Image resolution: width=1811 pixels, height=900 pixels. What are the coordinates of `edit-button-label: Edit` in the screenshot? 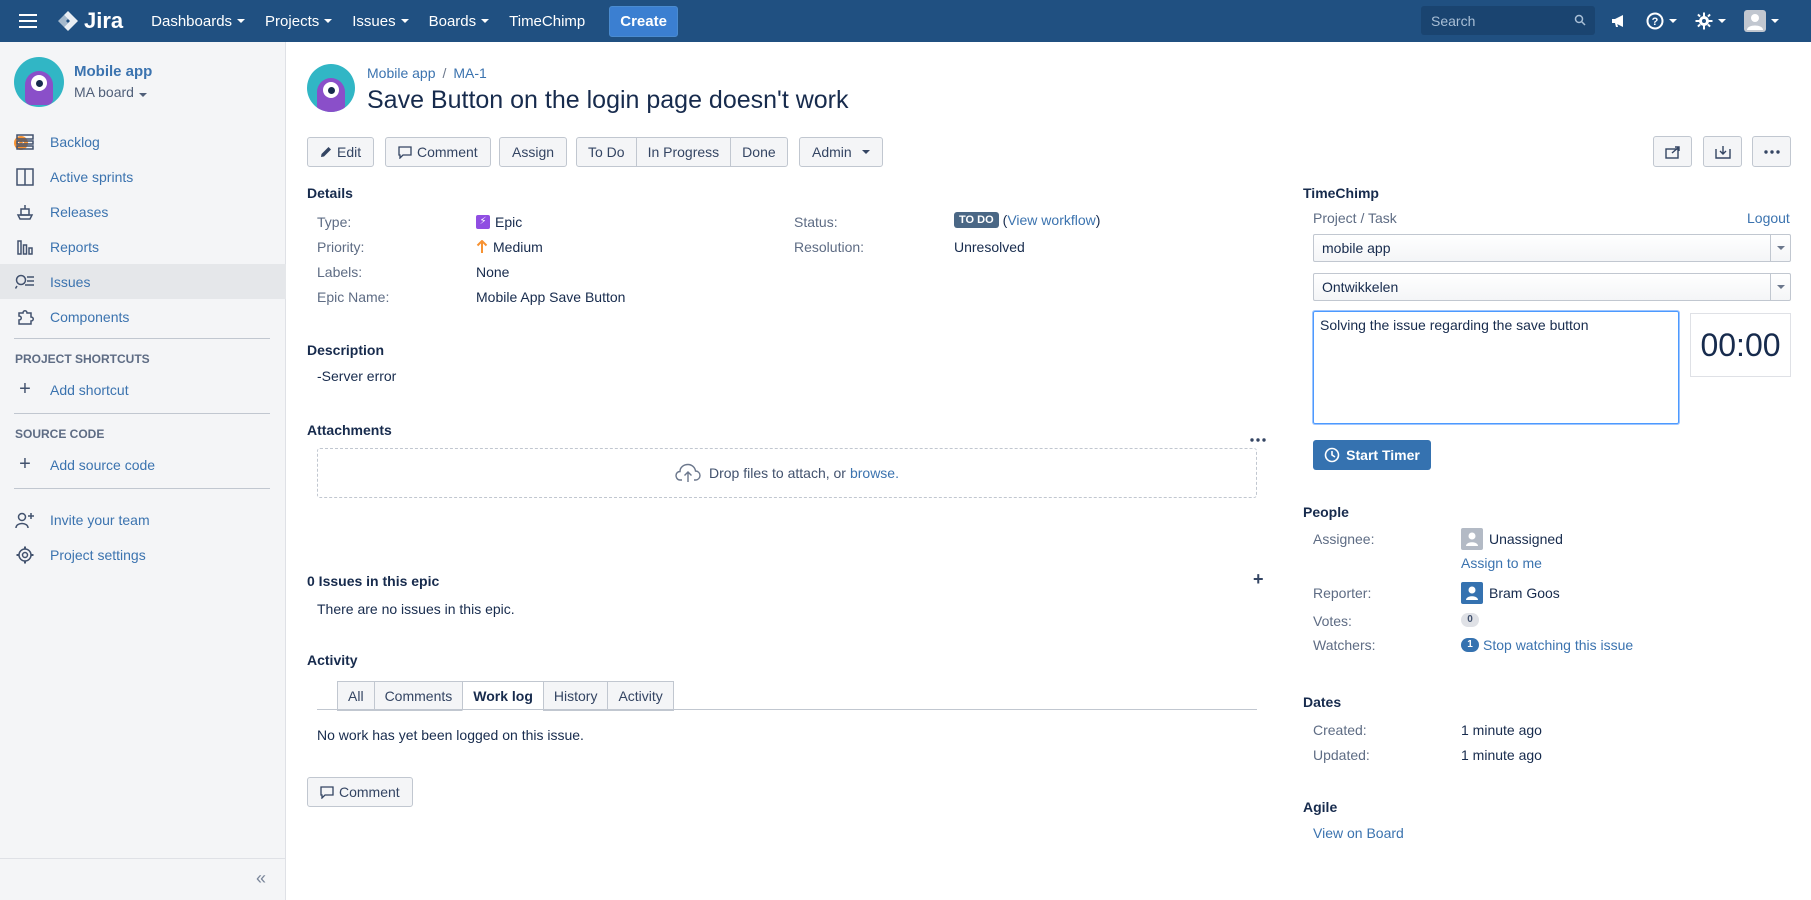 It's located at (349, 152).